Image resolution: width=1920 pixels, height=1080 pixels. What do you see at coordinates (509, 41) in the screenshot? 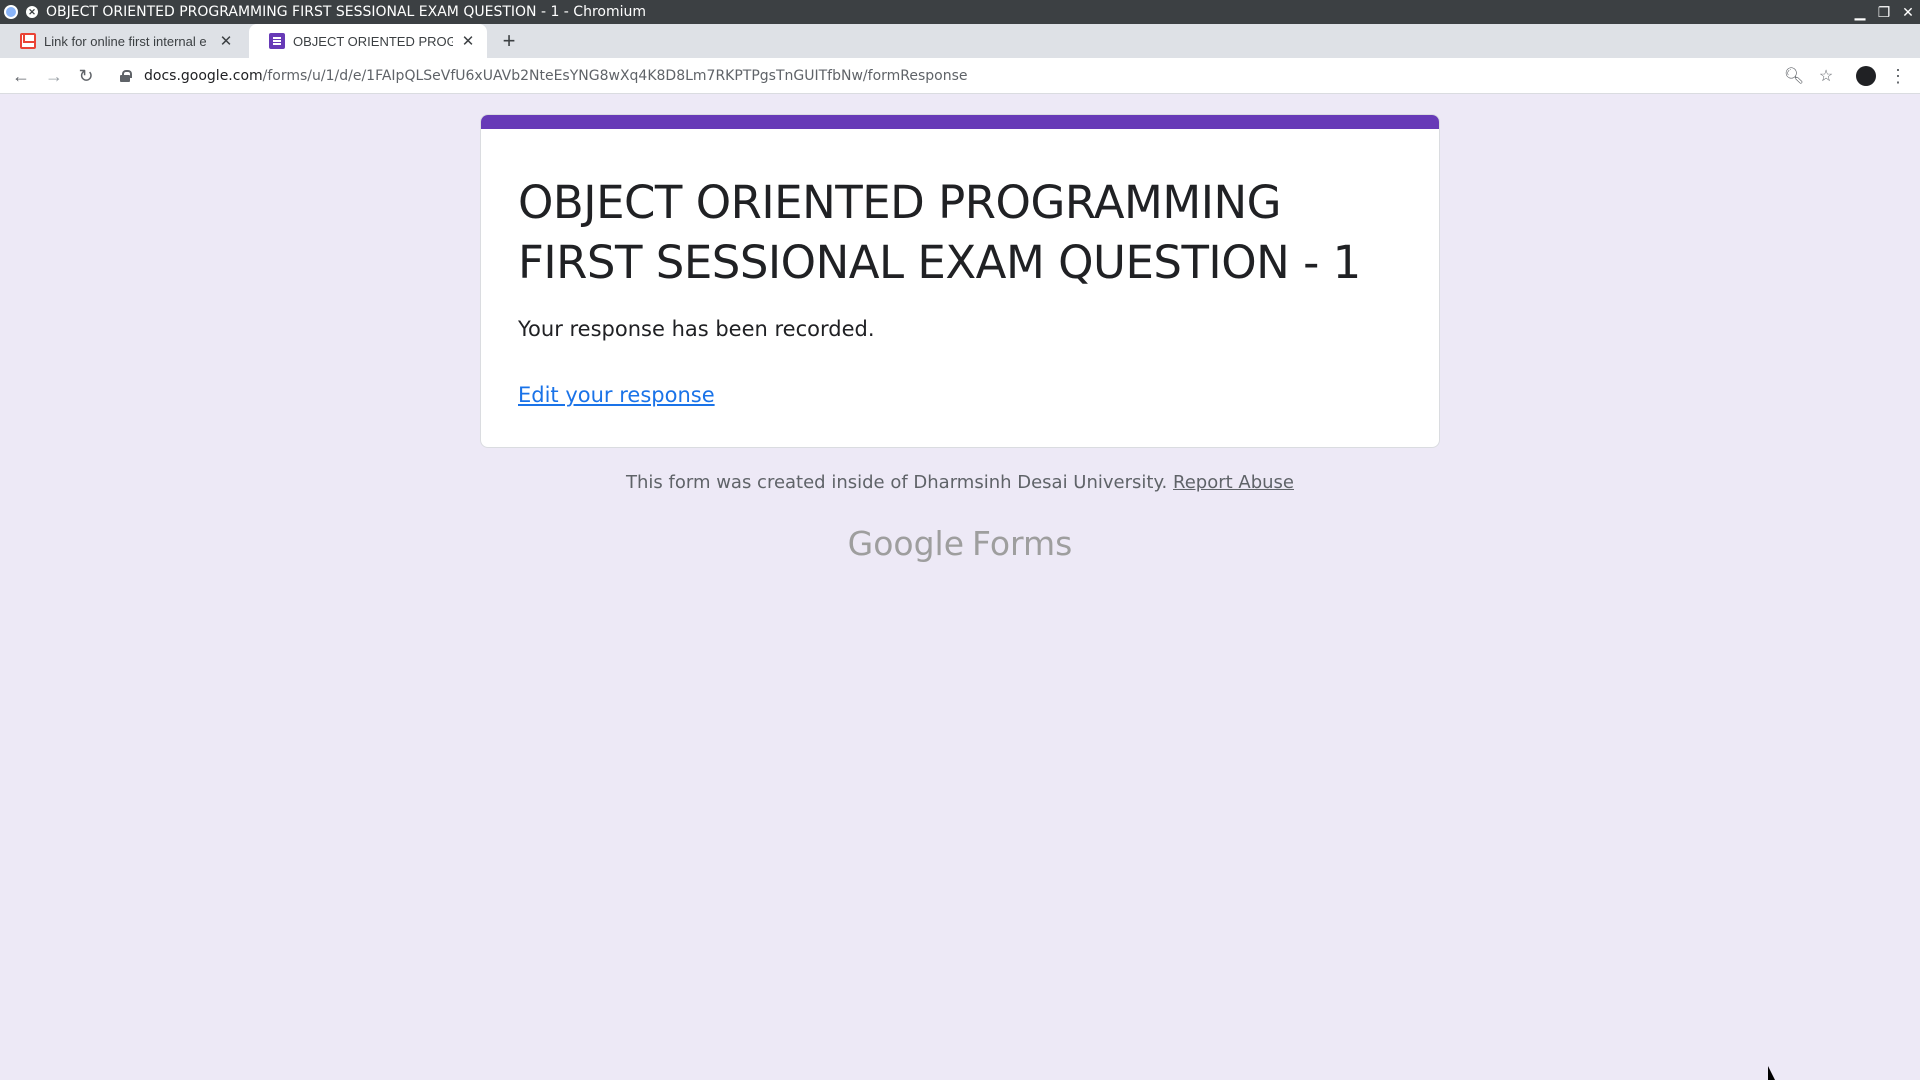
I see `new-tab-button: +` at bounding box center [509, 41].